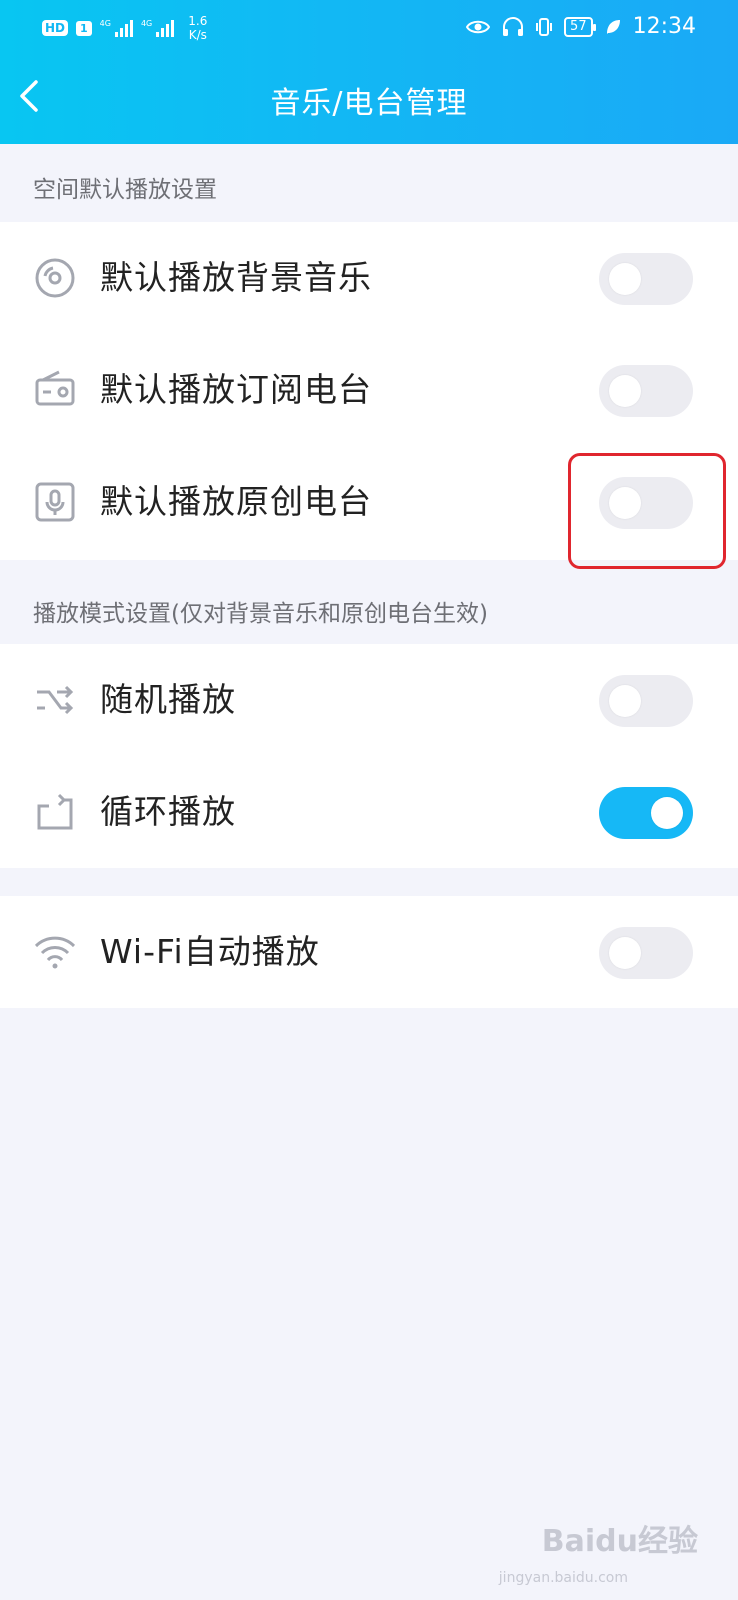 The width and height of the screenshot is (738, 1600). Describe the element at coordinates (55, 278) in the screenshot. I see `disc-icon` at that location.